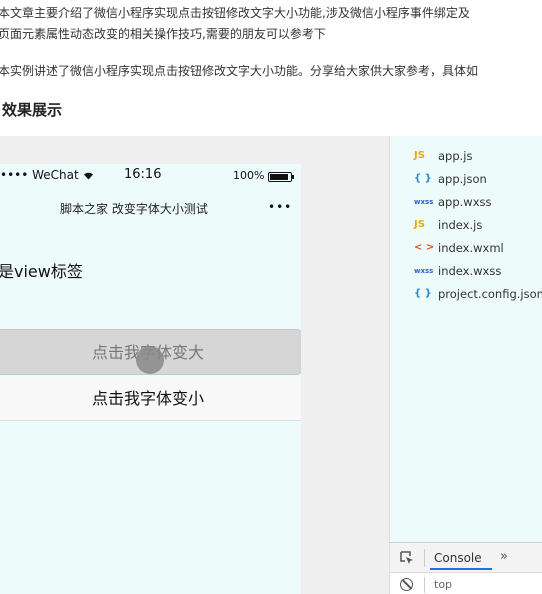 The image size is (542, 594). I want to click on file-item: JS app.js, so click(466, 156).